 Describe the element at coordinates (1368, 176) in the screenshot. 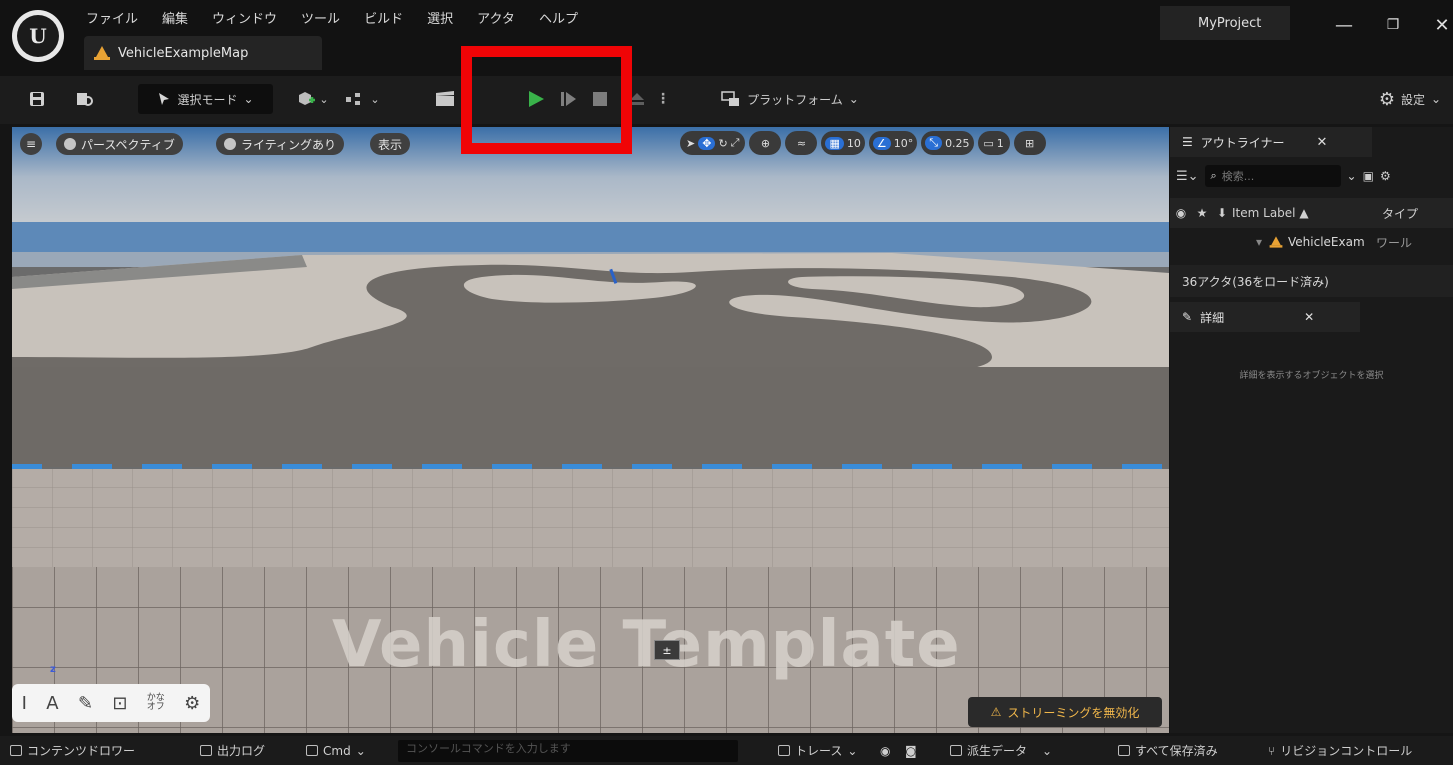

I see `add-folder-icon: ▣` at that location.